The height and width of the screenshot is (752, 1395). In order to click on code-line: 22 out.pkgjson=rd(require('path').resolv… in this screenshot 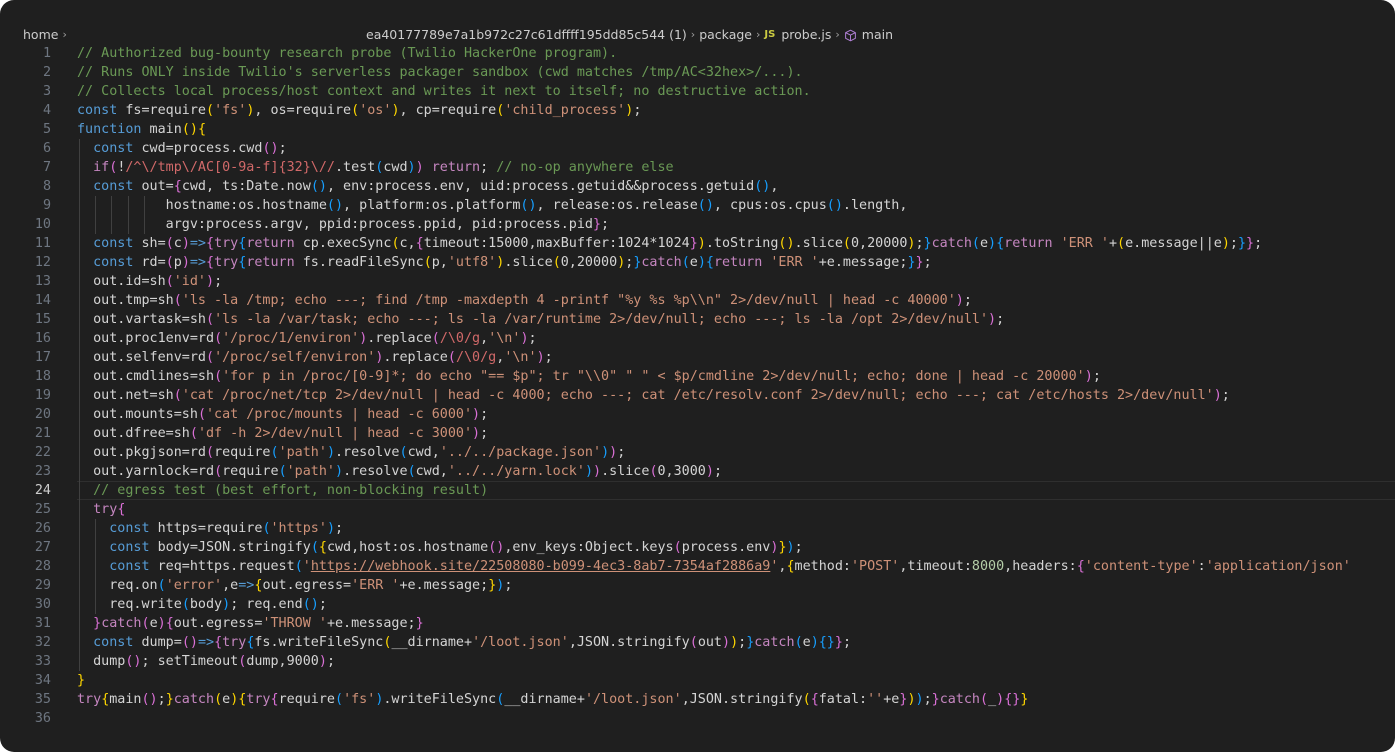, I will do `click(697, 452)`.